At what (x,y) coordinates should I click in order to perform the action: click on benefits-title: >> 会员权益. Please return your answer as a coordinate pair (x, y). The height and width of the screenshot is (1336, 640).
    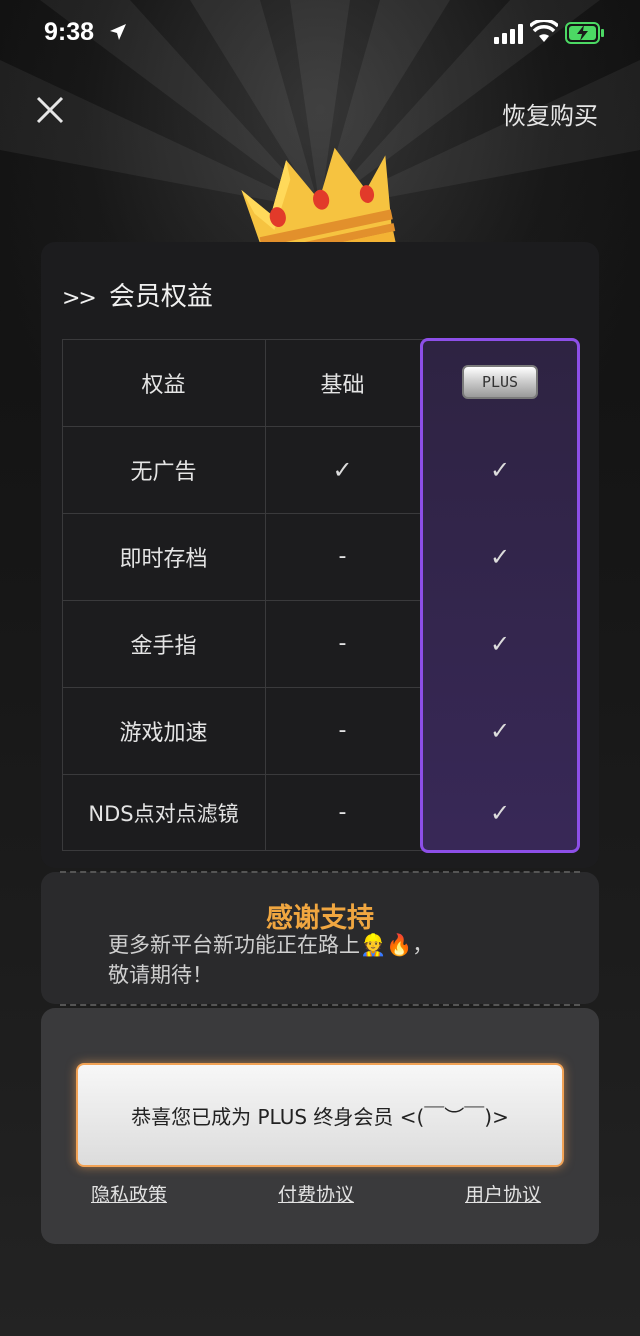
    Looking at the image, I should click on (137, 294).